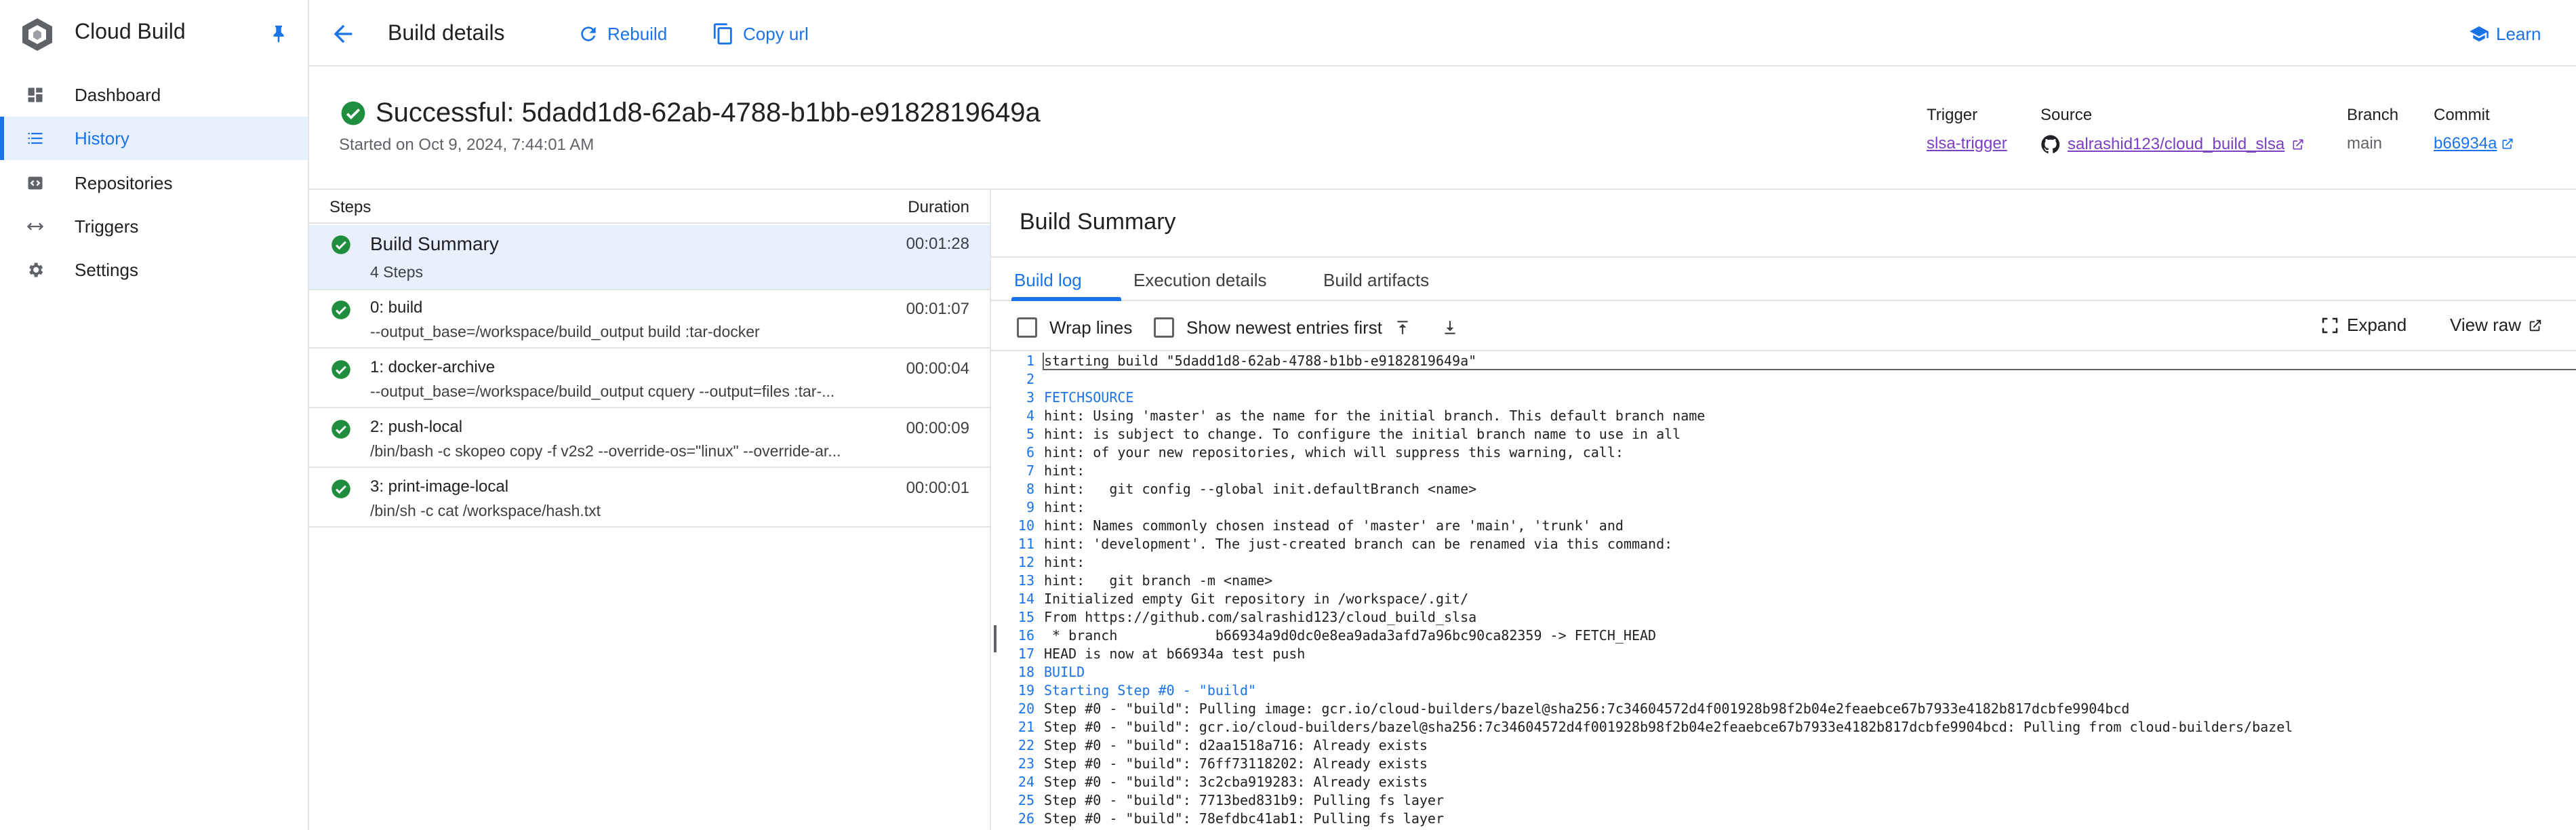  I want to click on sidebar-item-settings: Settings, so click(154, 270).